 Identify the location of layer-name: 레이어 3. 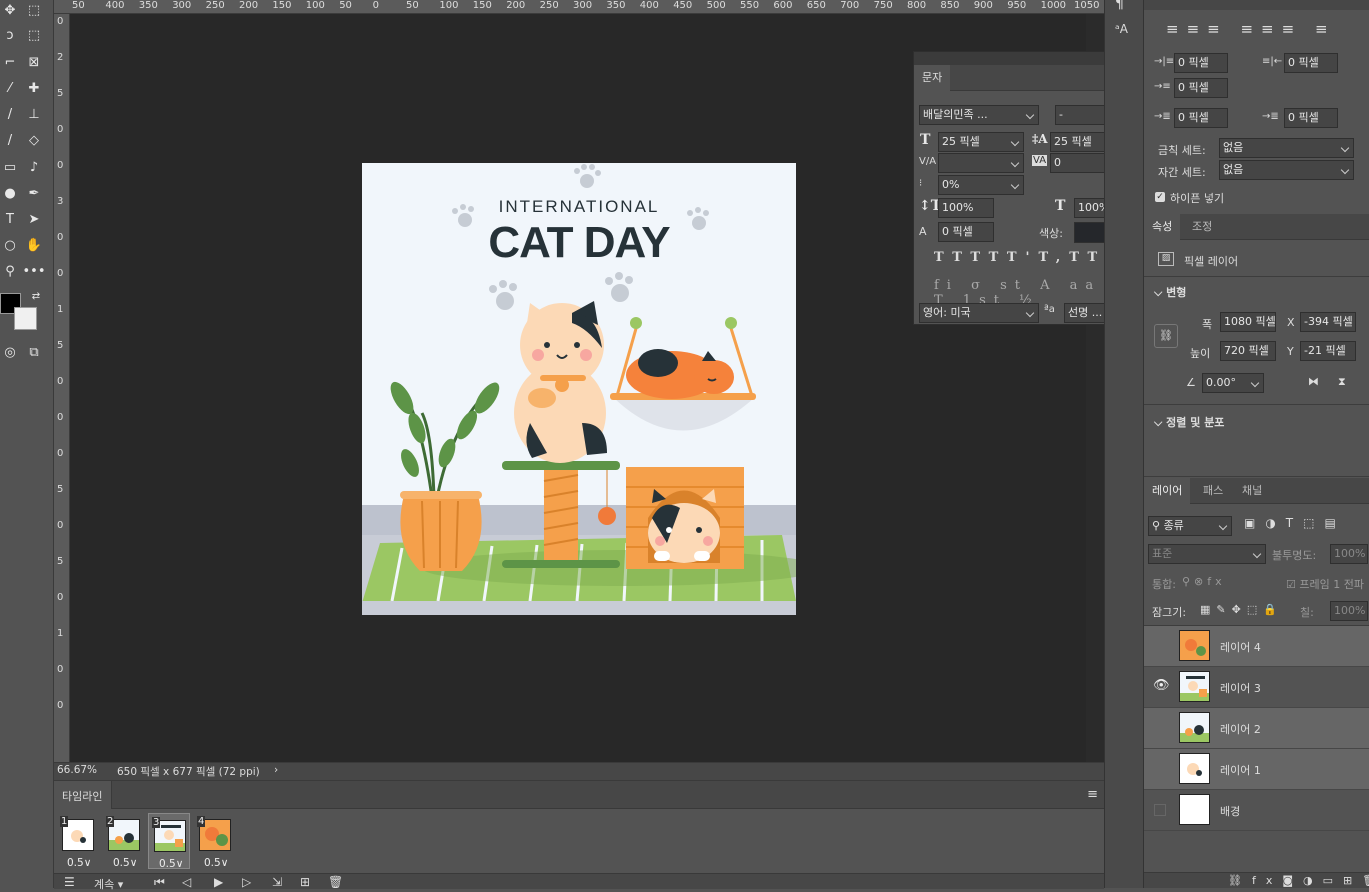
(1240, 688).